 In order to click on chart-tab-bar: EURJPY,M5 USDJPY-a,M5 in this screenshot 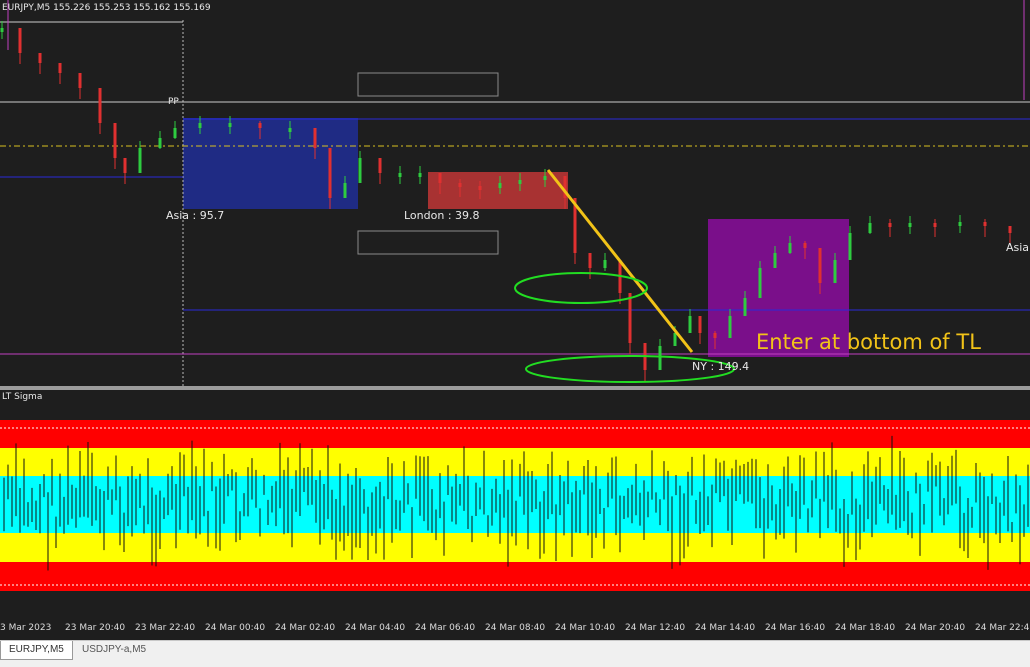, I will do `click(515, 653)`.